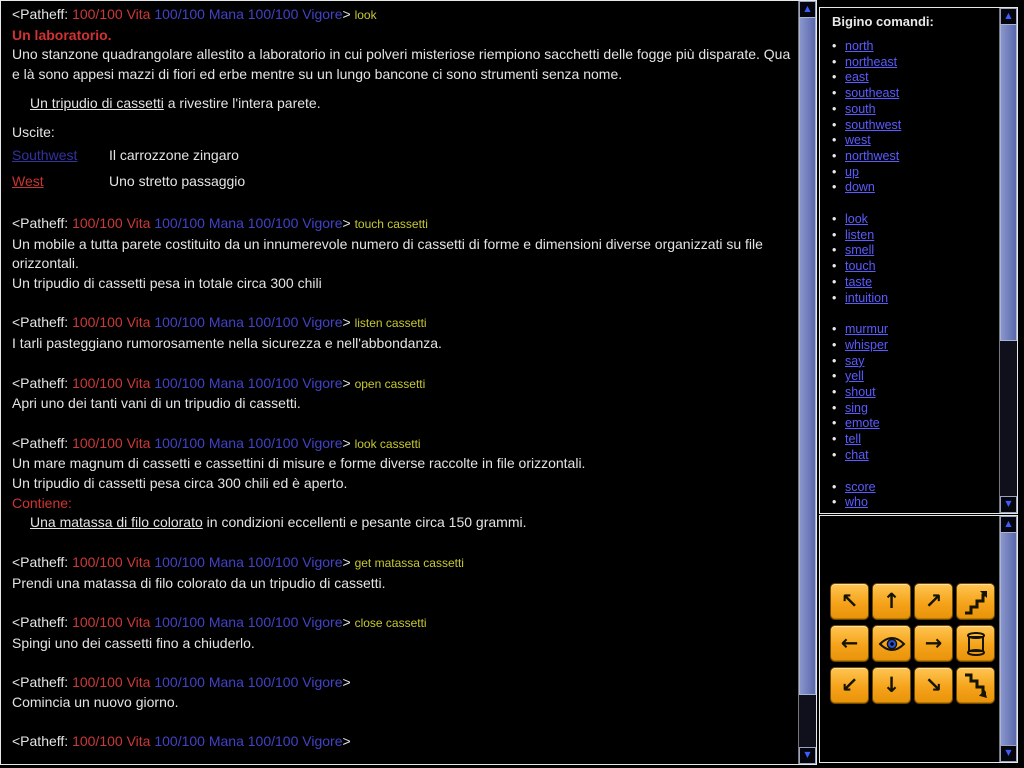 This screenshot has width=1024, height=768. Describe the element at coordinates (849, 643) in the screenshot. I see `move-west-button: ←` at that location.